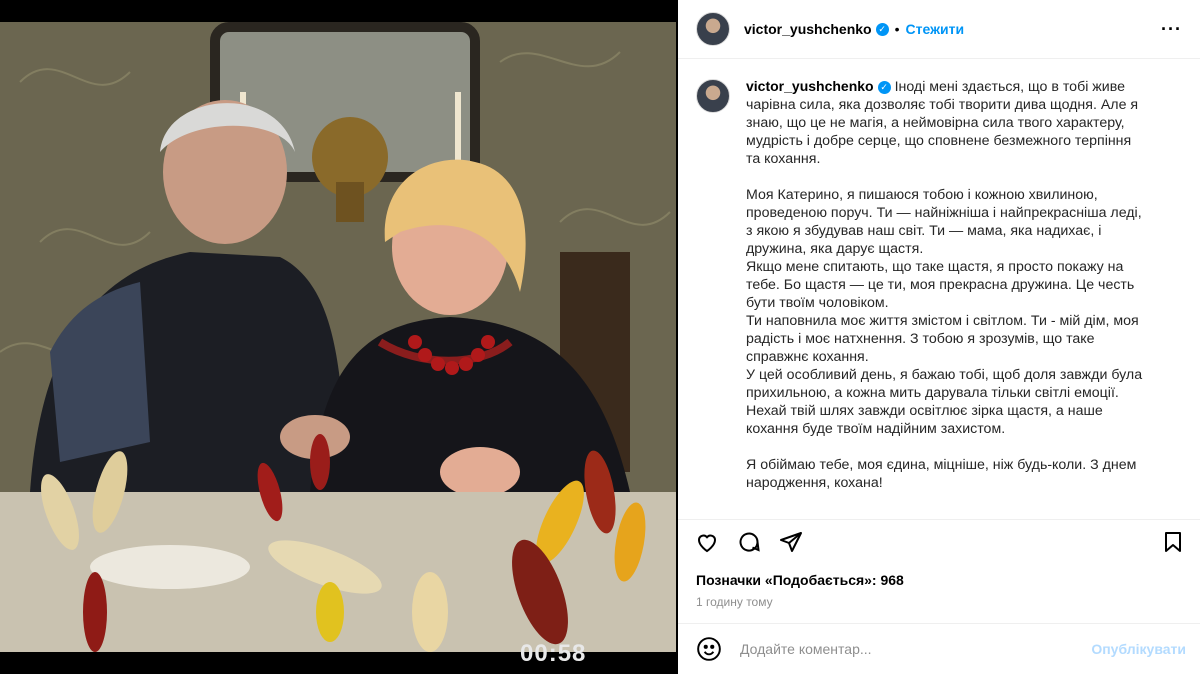 The height and width of the screenshot is (674, 1200). What do you see at coordinates (734, 602) in the screenshot?
I see `post-timestamp: 1 годину тому` at bounding box center [734, 602].